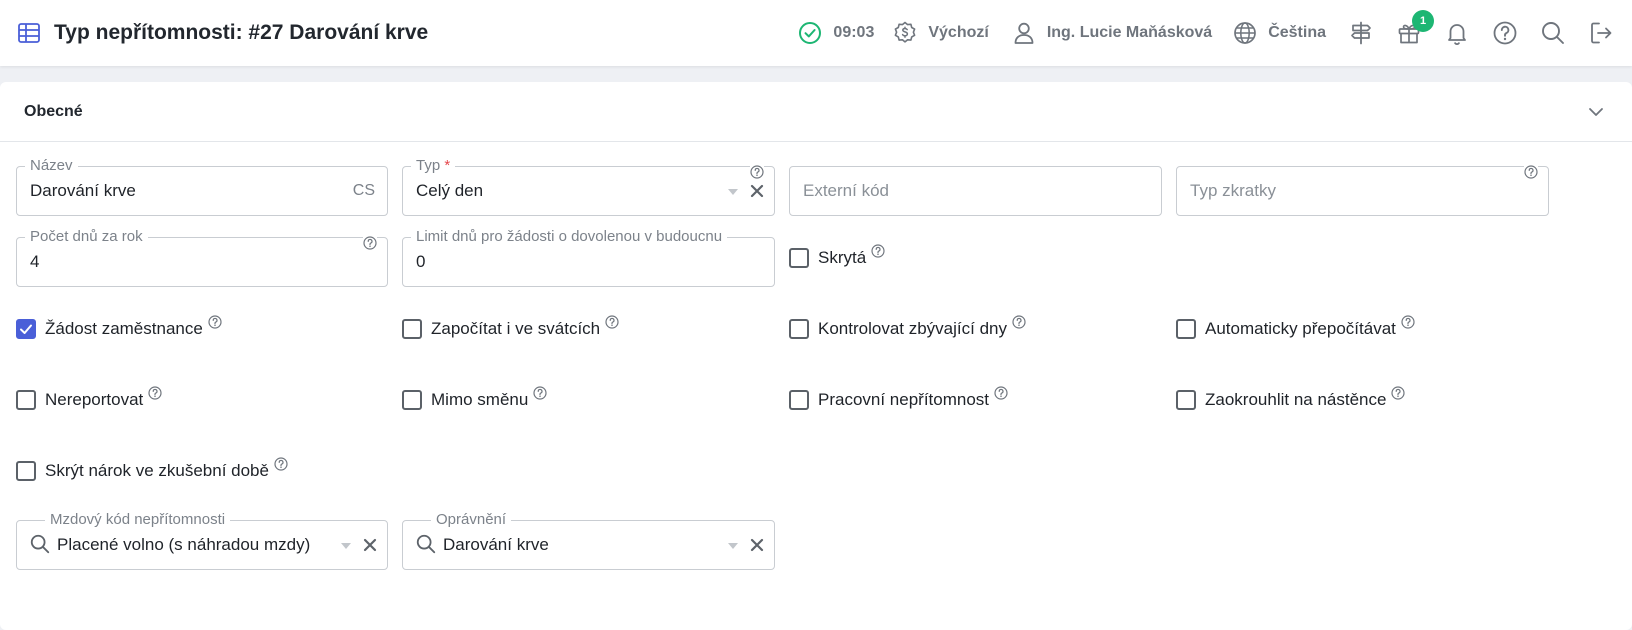  Describe the element at coordinates (837, 258) in the screenshot. I see `hidden-checkbox: Skrytá` at that location.